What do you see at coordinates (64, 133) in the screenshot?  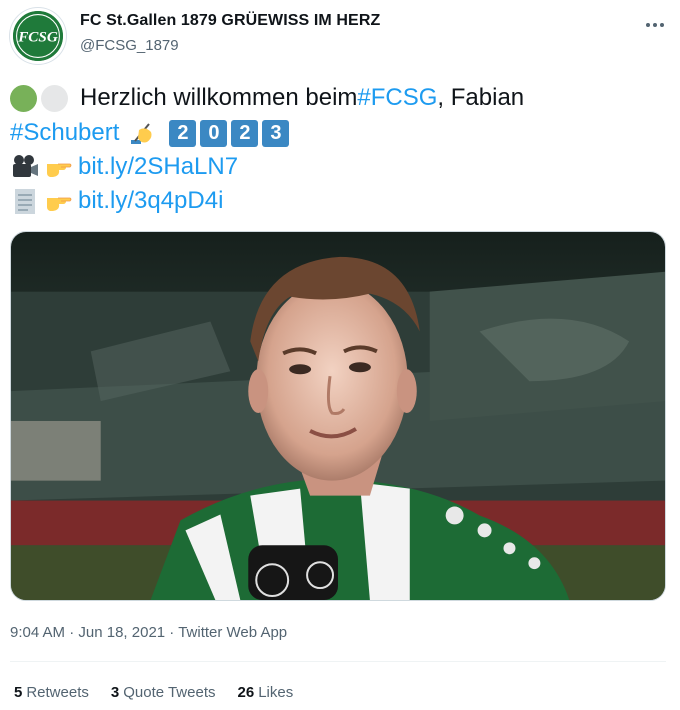 I see `hashtag-schubert: #Schubert` at bounding box center [64, 133].